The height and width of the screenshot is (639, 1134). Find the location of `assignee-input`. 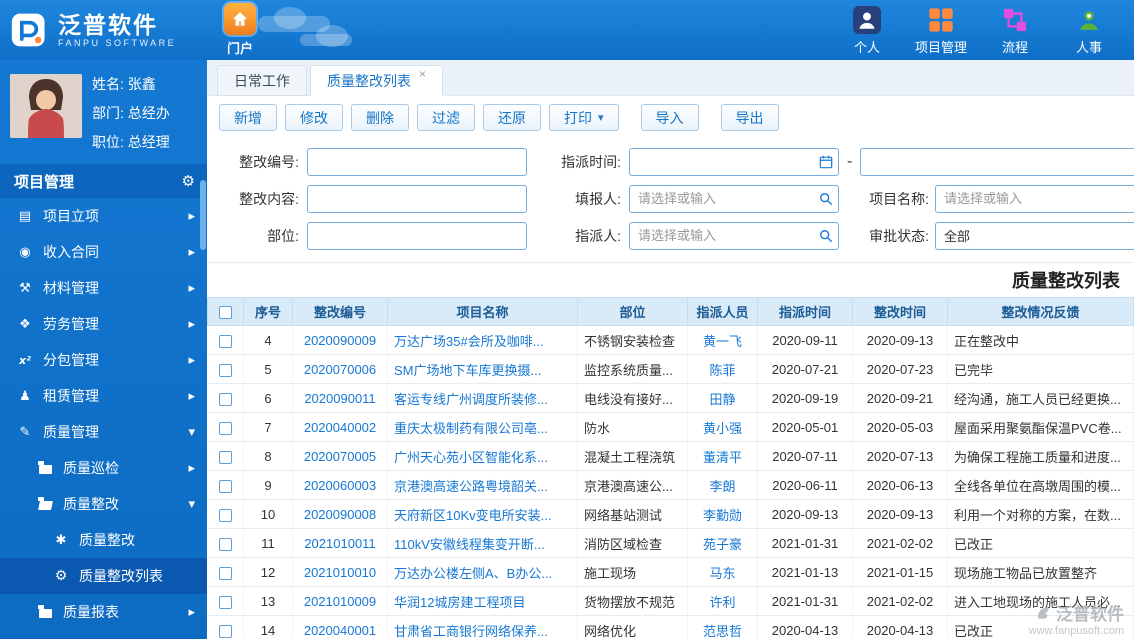

assignee-input is located at coordinates (734, 235).